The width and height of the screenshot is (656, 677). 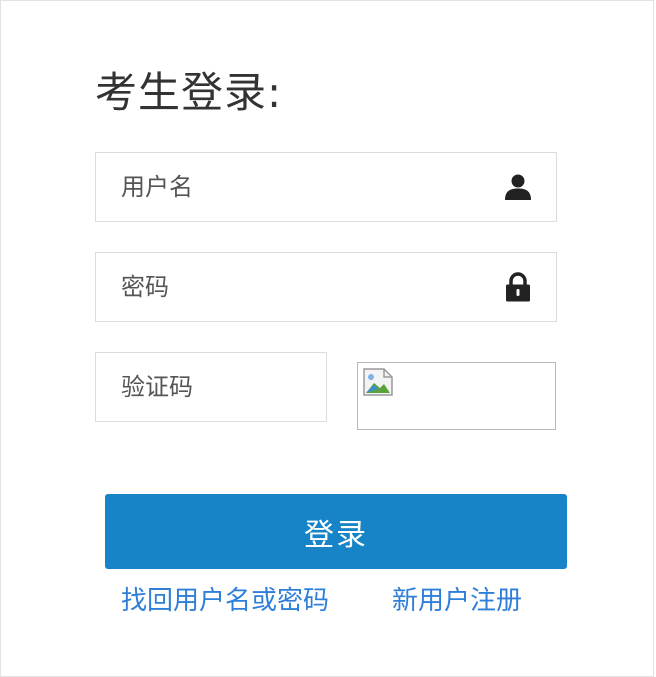 I want to click on username-field-box, so click(x=326, y=187).